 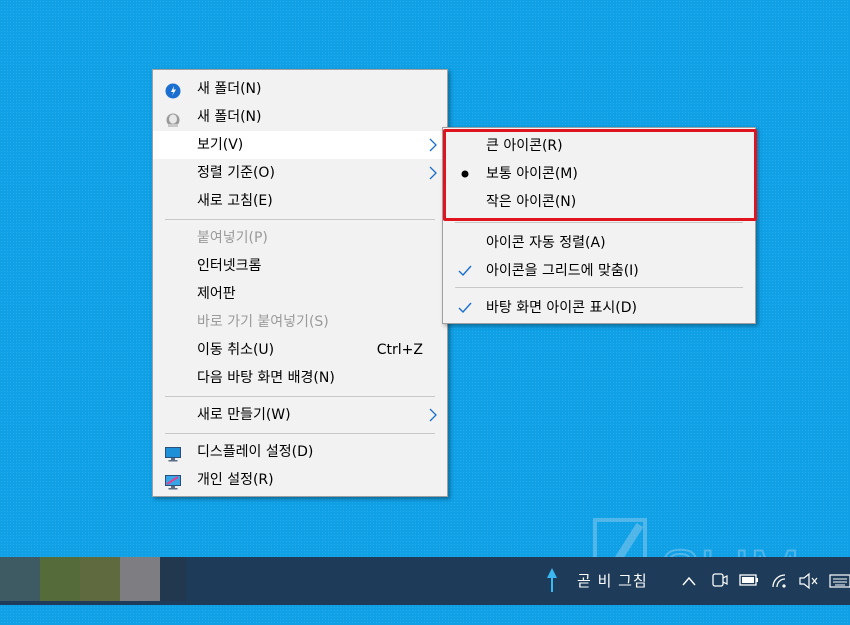 What do you see at coordinates (561, 308) in the screenshot?
I see `submenu-item-label: 바탕 화면 아이콘 표시(D)` at bounding box center [561, 308].